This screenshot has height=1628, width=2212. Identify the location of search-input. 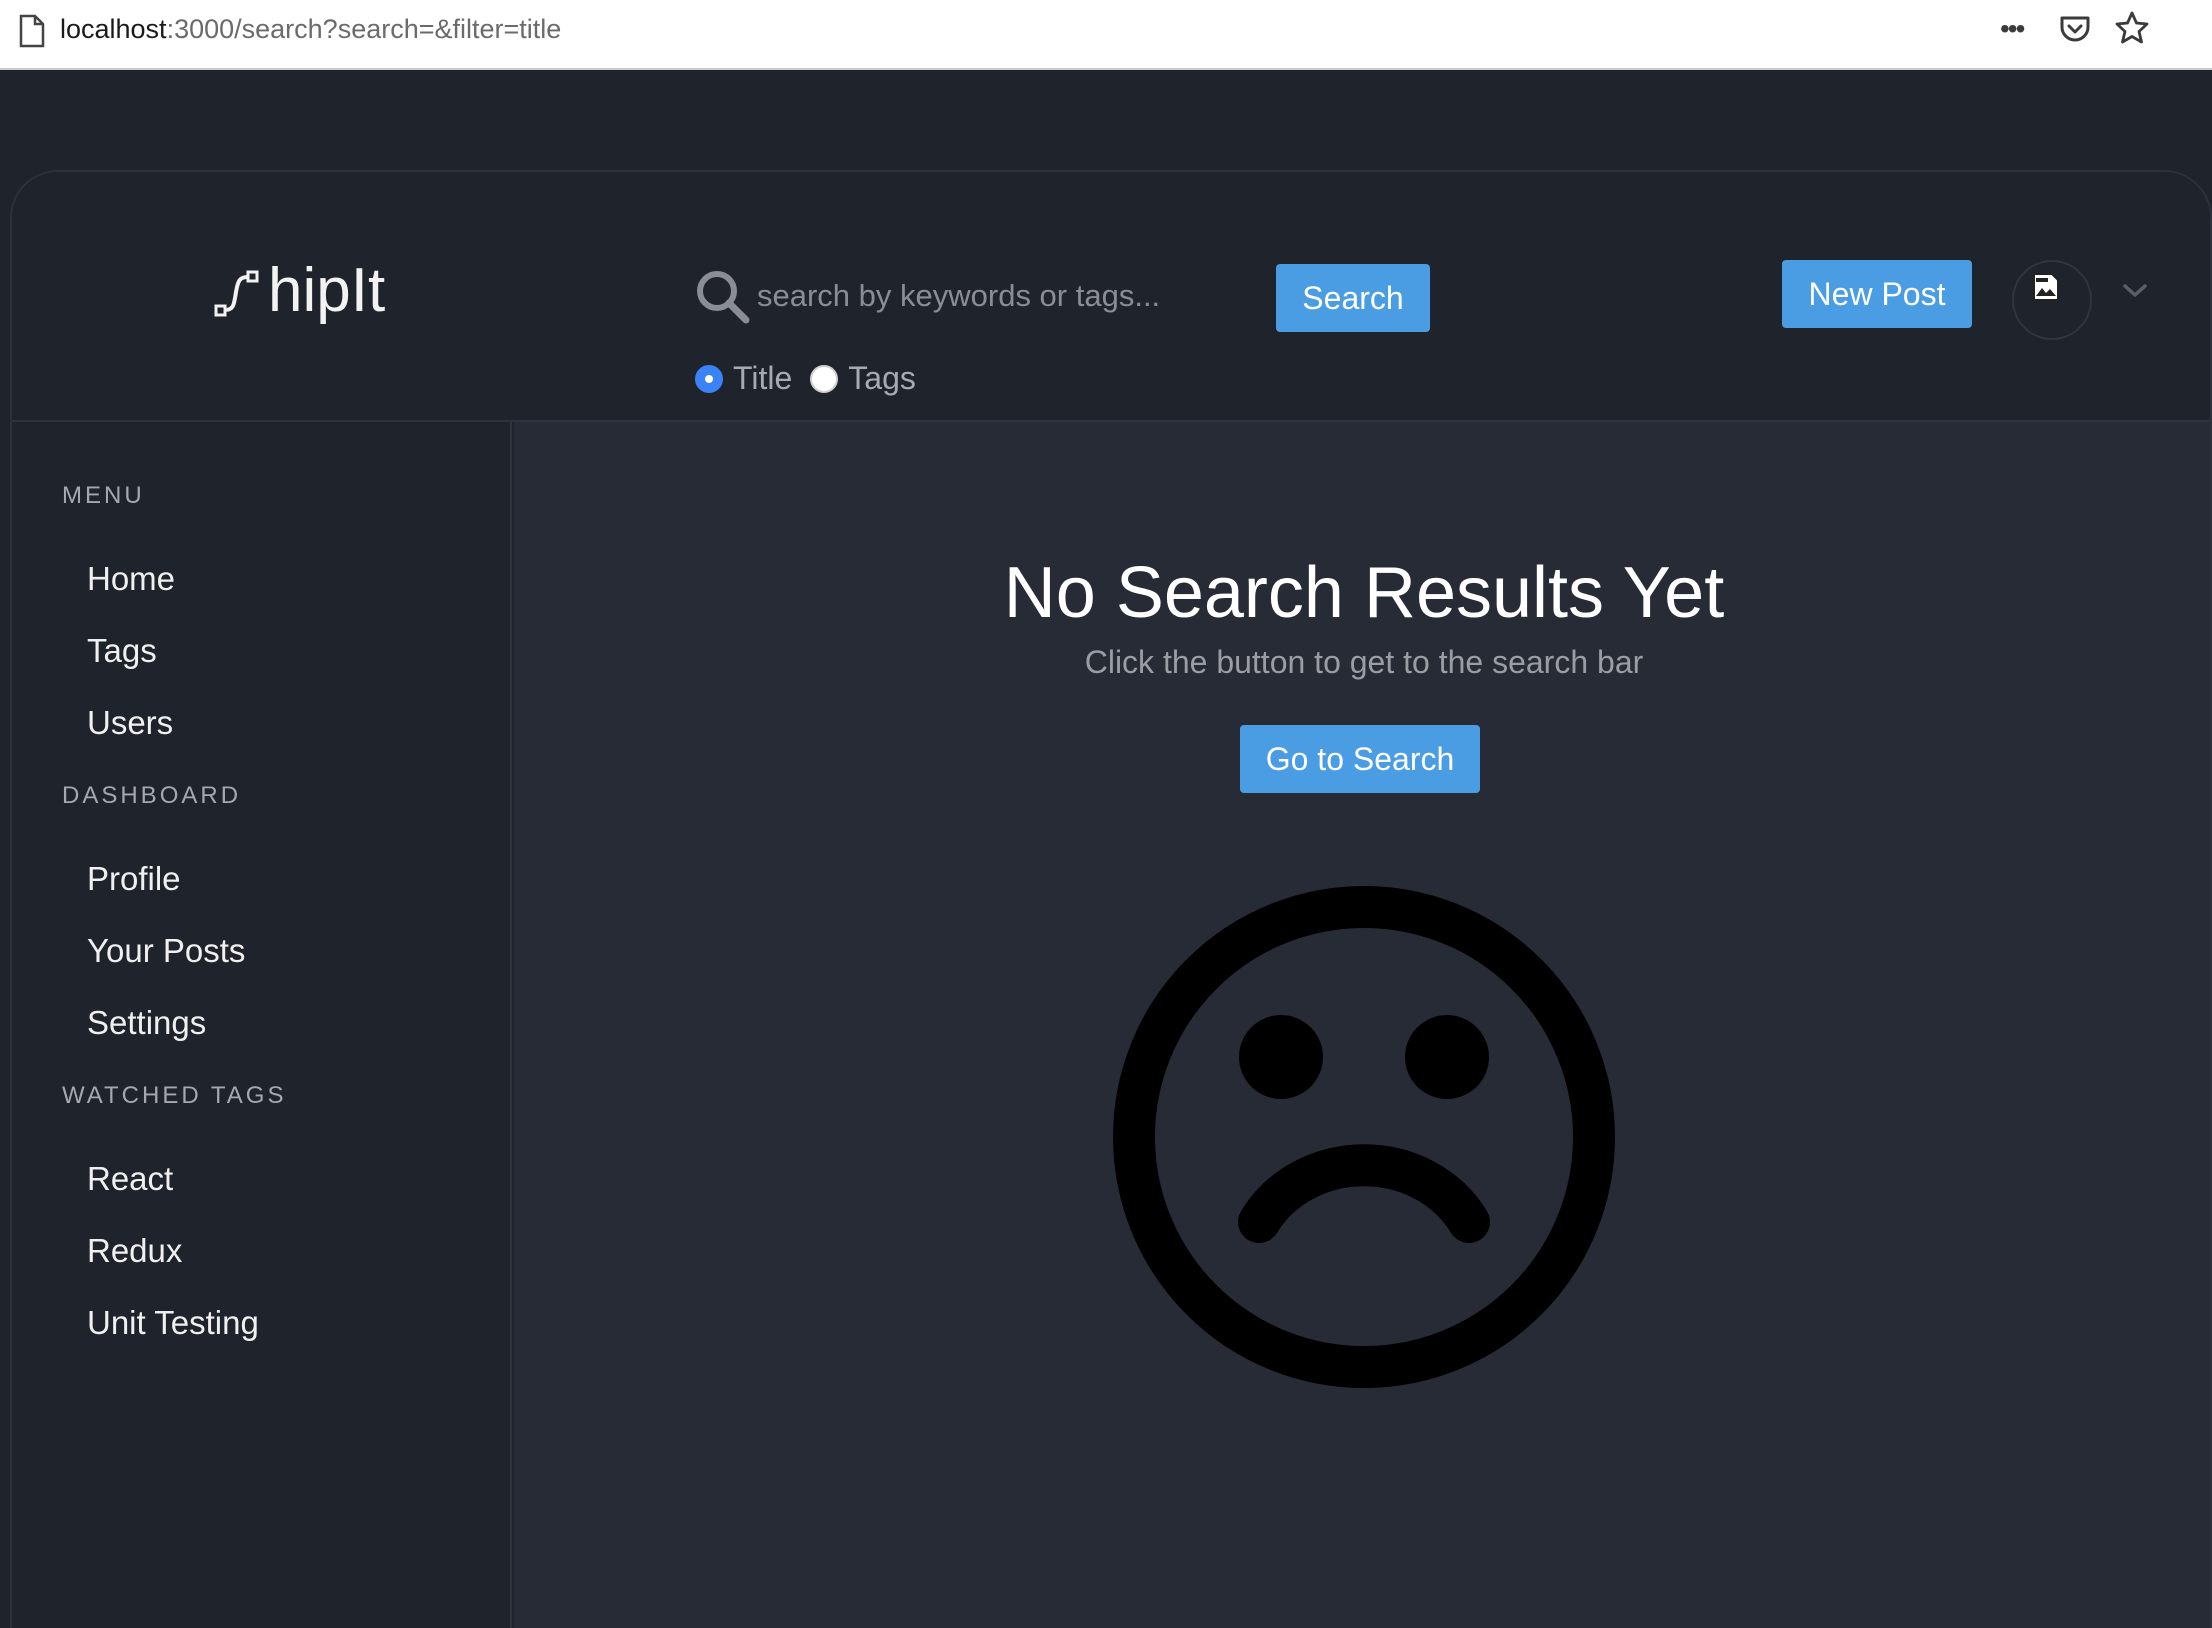
(1017, 296).